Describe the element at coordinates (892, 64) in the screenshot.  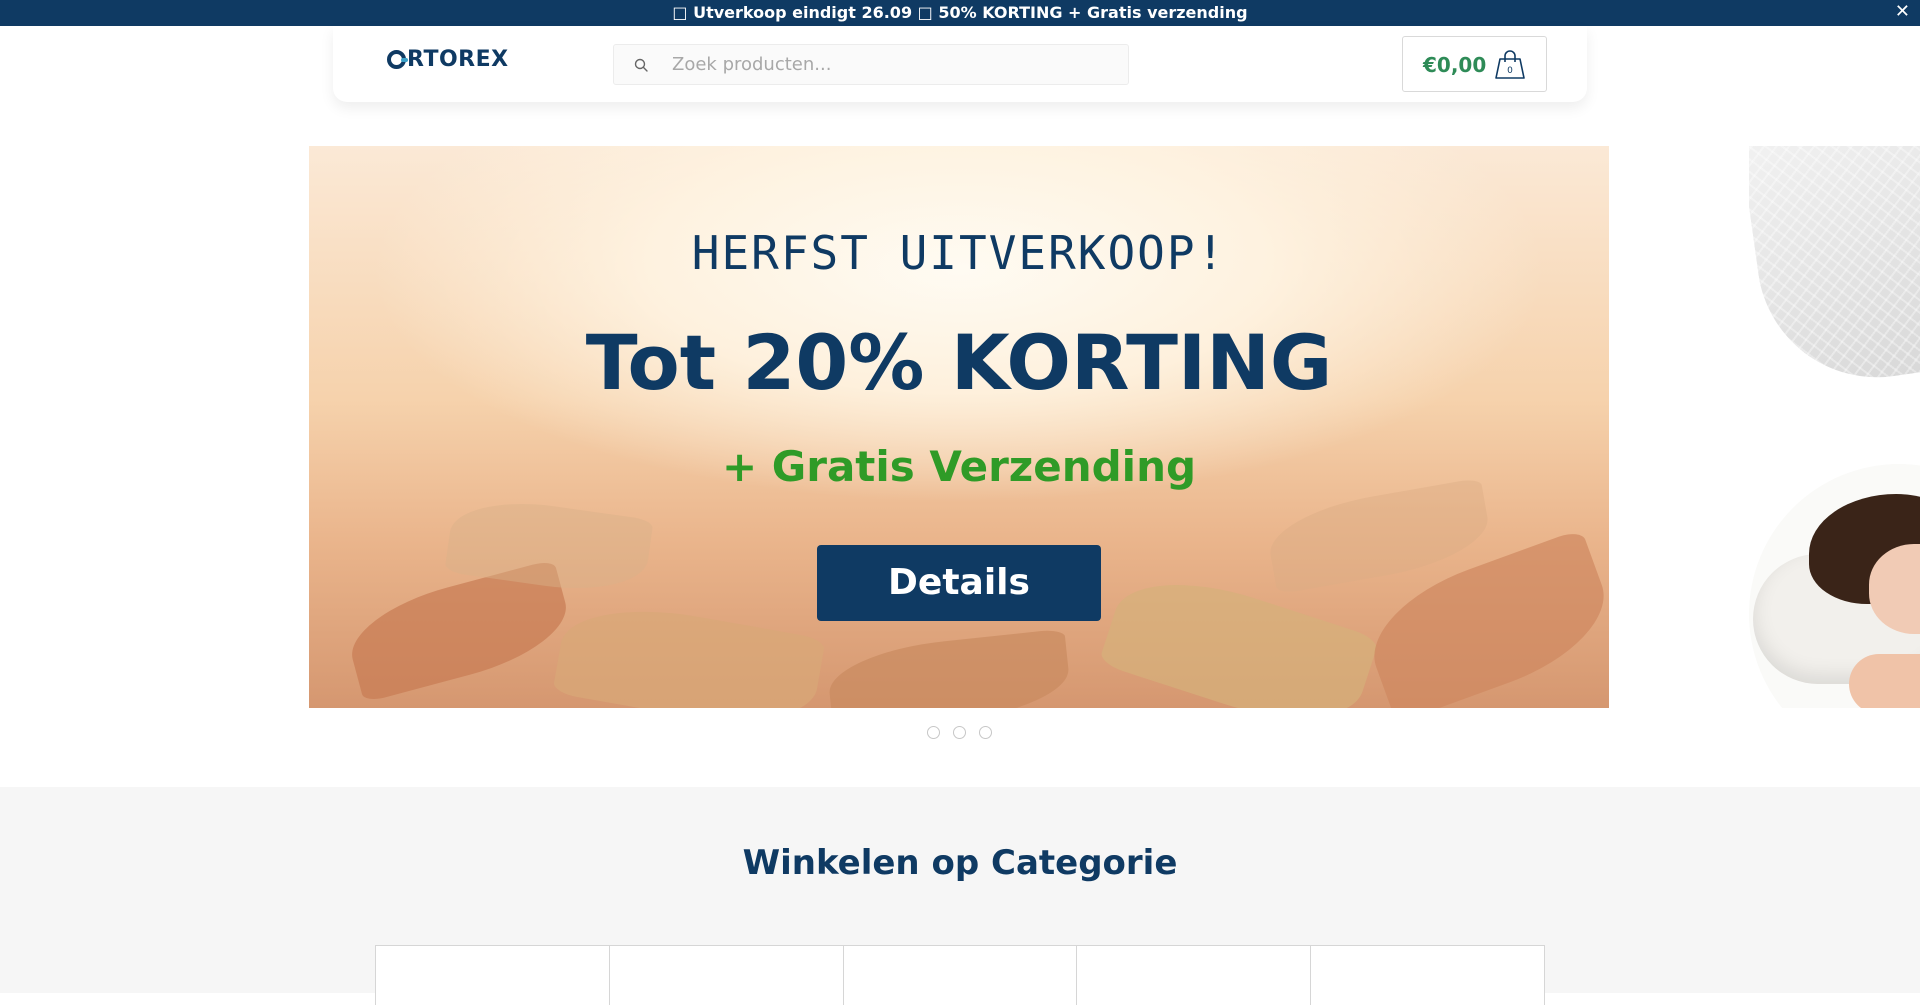
I see `search-input` at that location.